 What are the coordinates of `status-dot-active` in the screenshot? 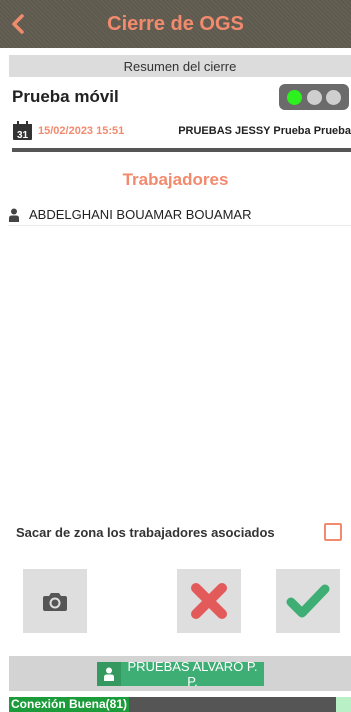 It's located at (295, 97).